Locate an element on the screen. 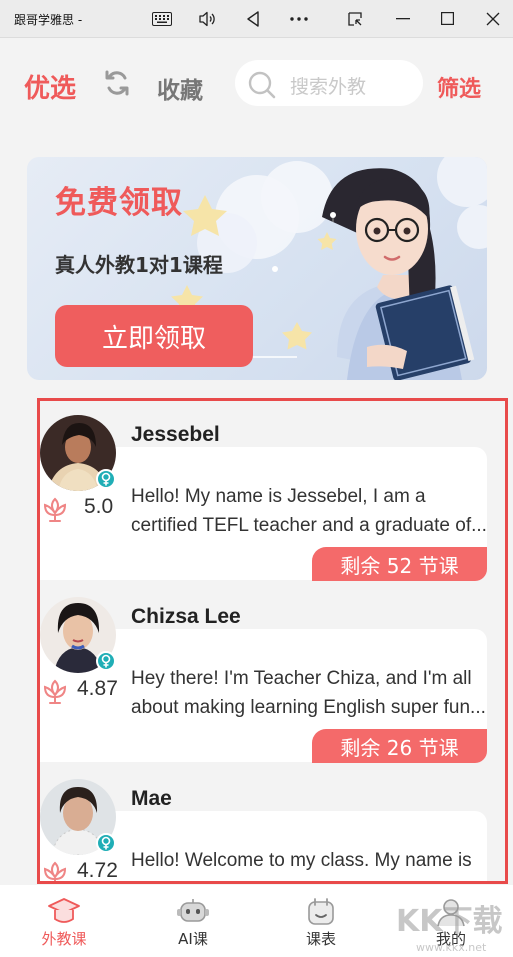 This screenshot has height=957, width=513. teacher-name: Jessebel is located at coordinates (175, 434).